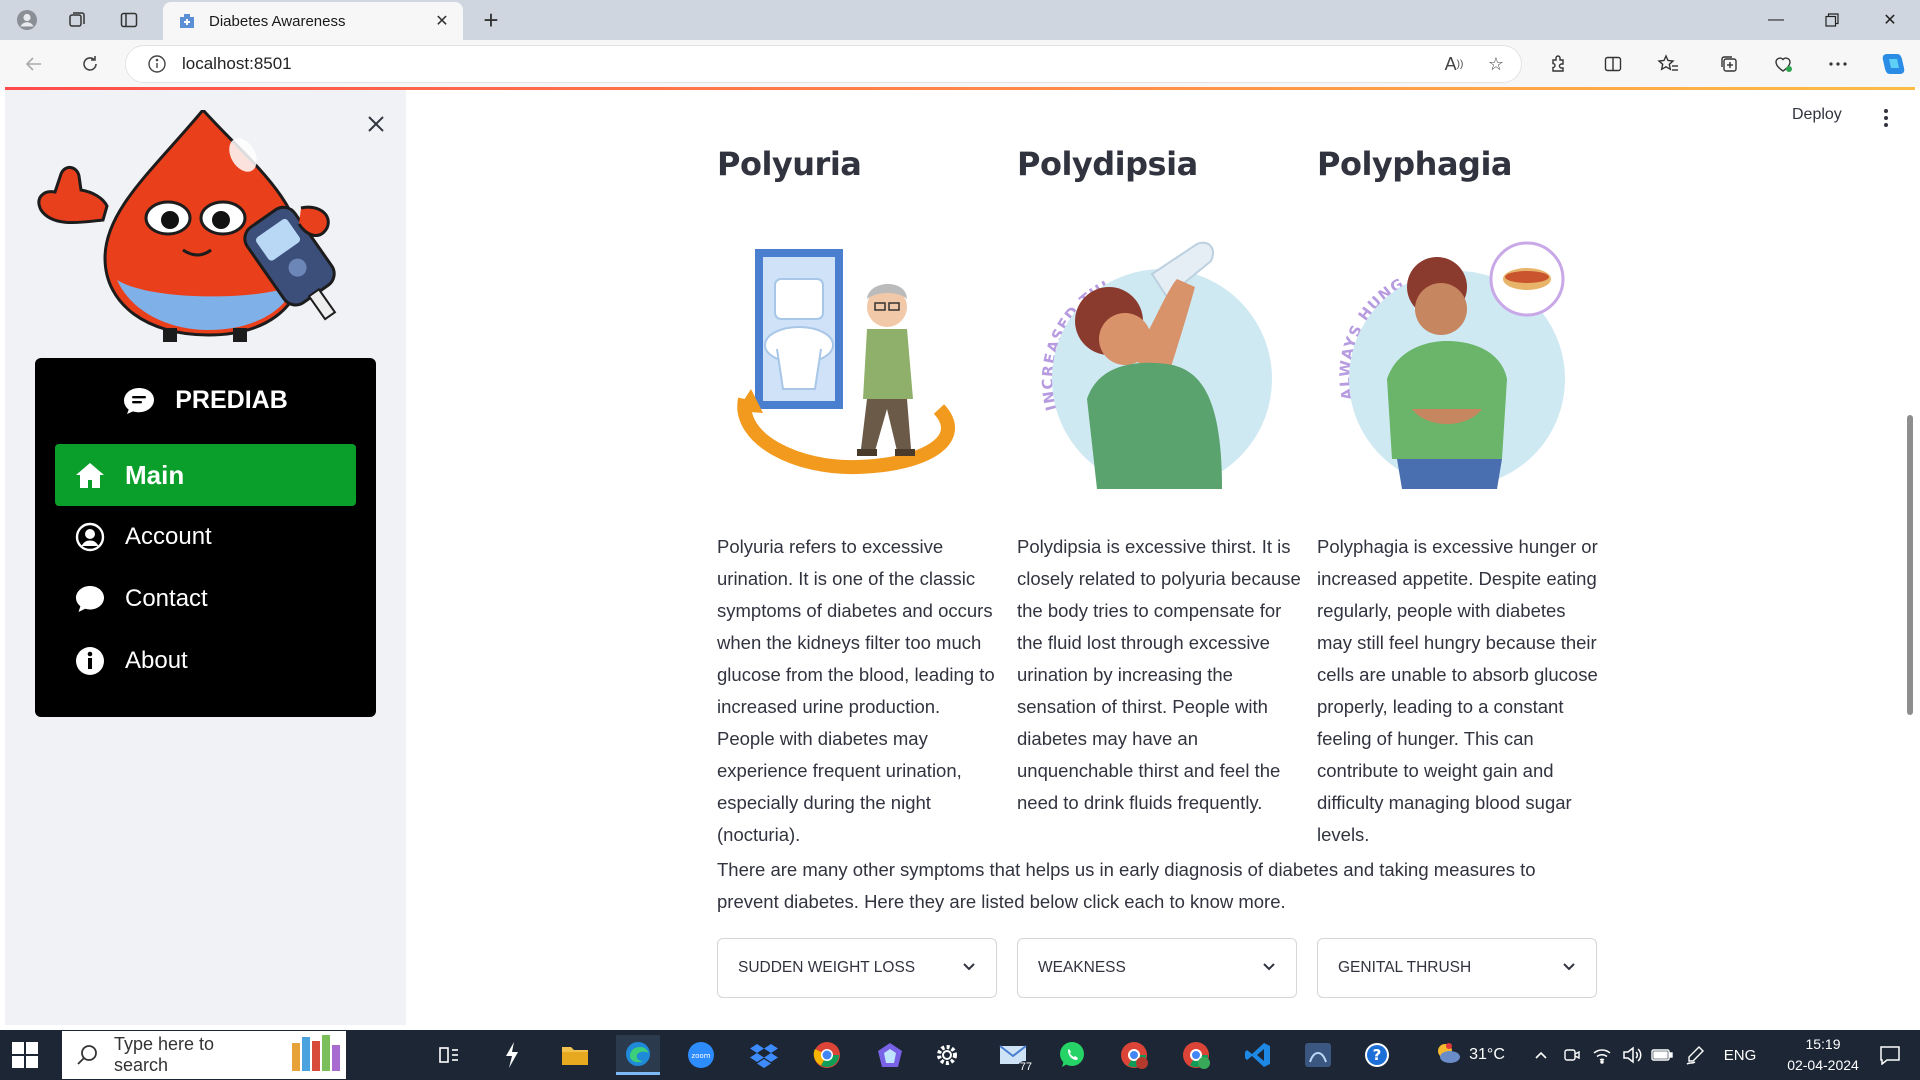 This screenshot has height=1080, width=1920. I want to click on clock-time: 15:19, so click(1823, 1044).